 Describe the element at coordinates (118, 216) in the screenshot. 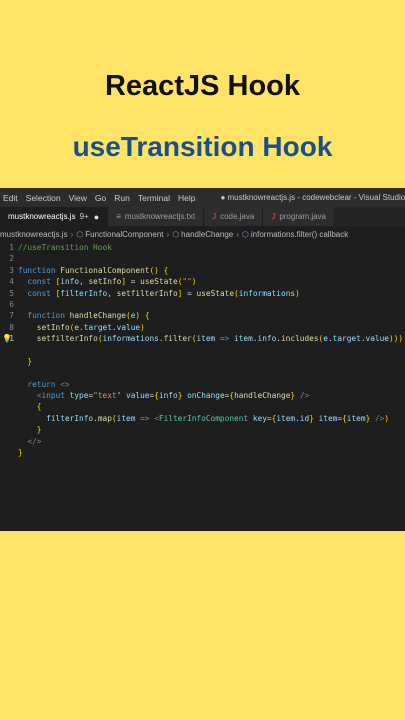

I see `text-file-icon: ≡` at that location.